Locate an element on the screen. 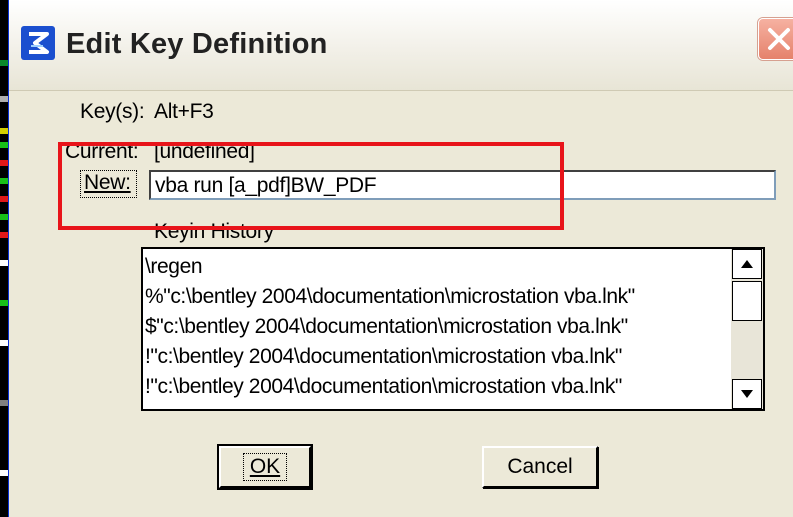 The image size is (793, 517). background-app-strip is located at coordinates (4, 258).